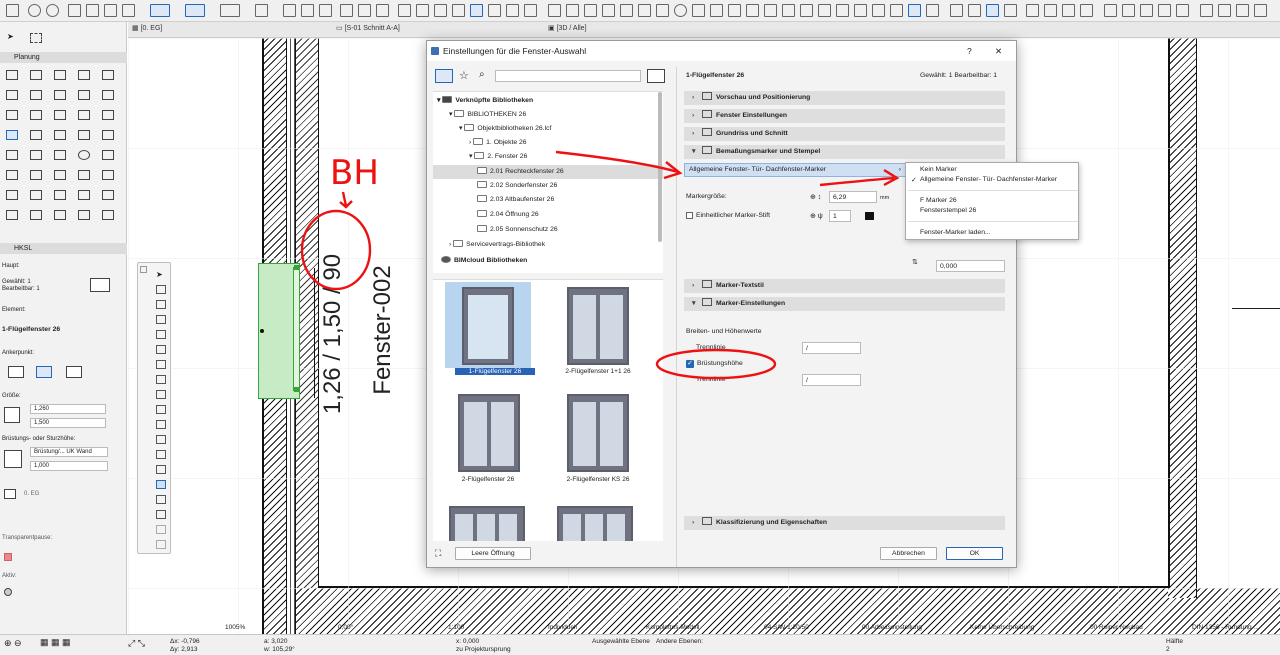  What do you see at coordinates (235, 627) in the screenshot?
I see `zoom-value: 1005%` at bounding box center [235, 627].